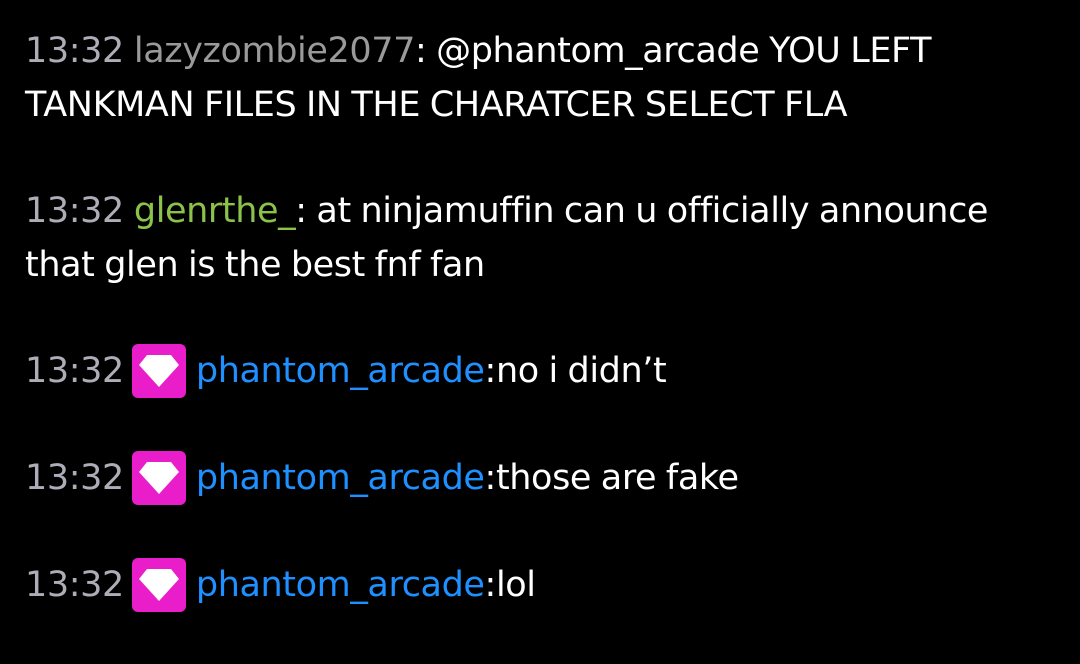 Image resolution: width=1080 pixels, height=664 pixels. Describe the element at coordinates (515, 585) in the screenshot. I see `message-text: lol` at that location.